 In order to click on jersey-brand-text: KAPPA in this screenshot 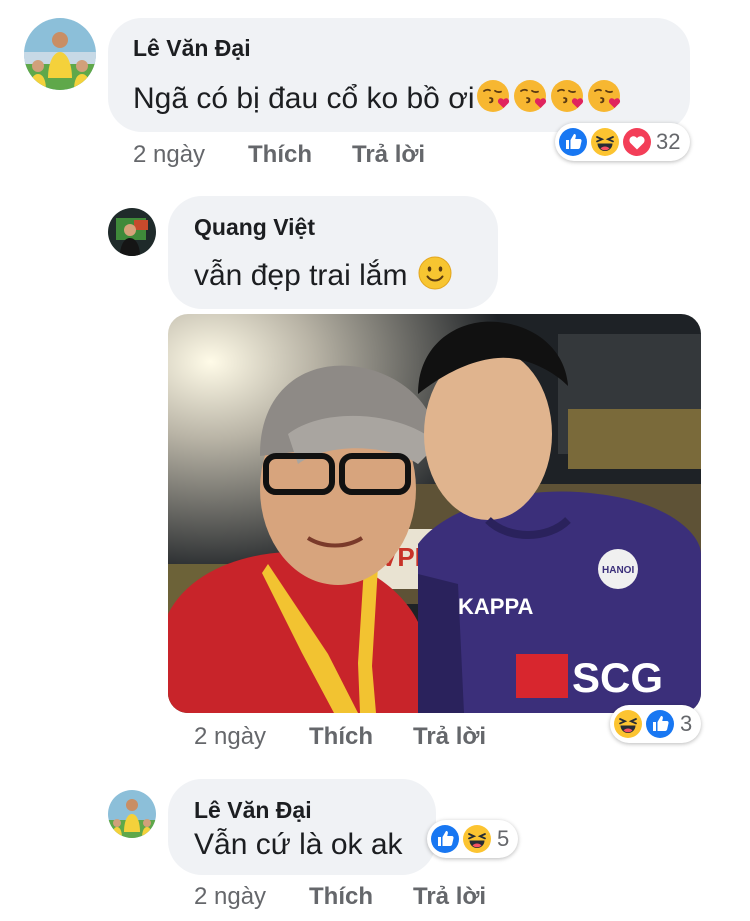, I will do `click(495, 606)`.